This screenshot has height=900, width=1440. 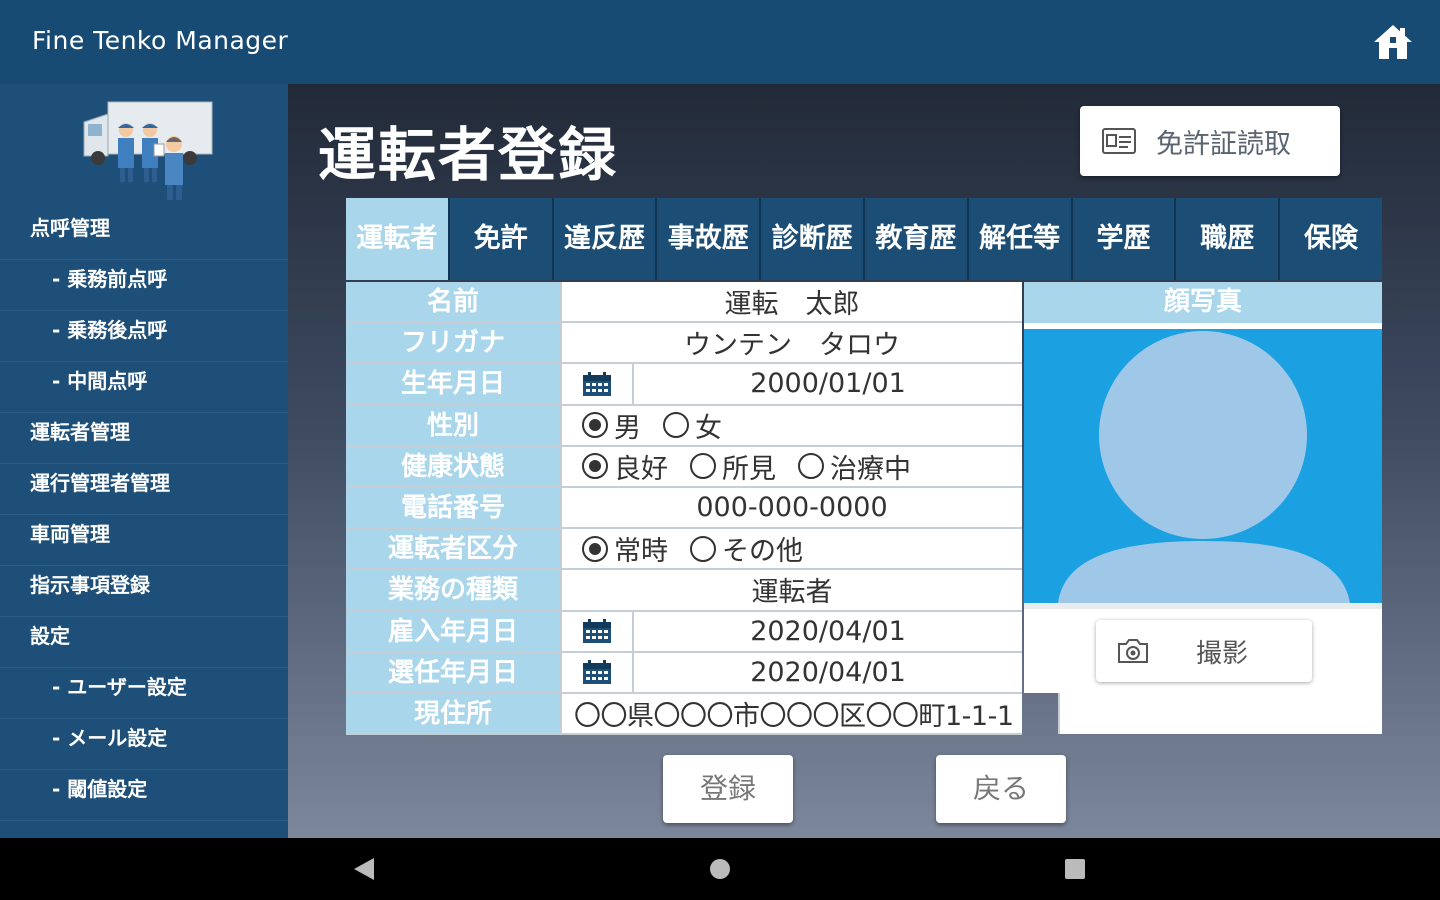 I want to click on form-row-hire-date: 雇入年月日 2020/04/01, so click(x=684, y=632).